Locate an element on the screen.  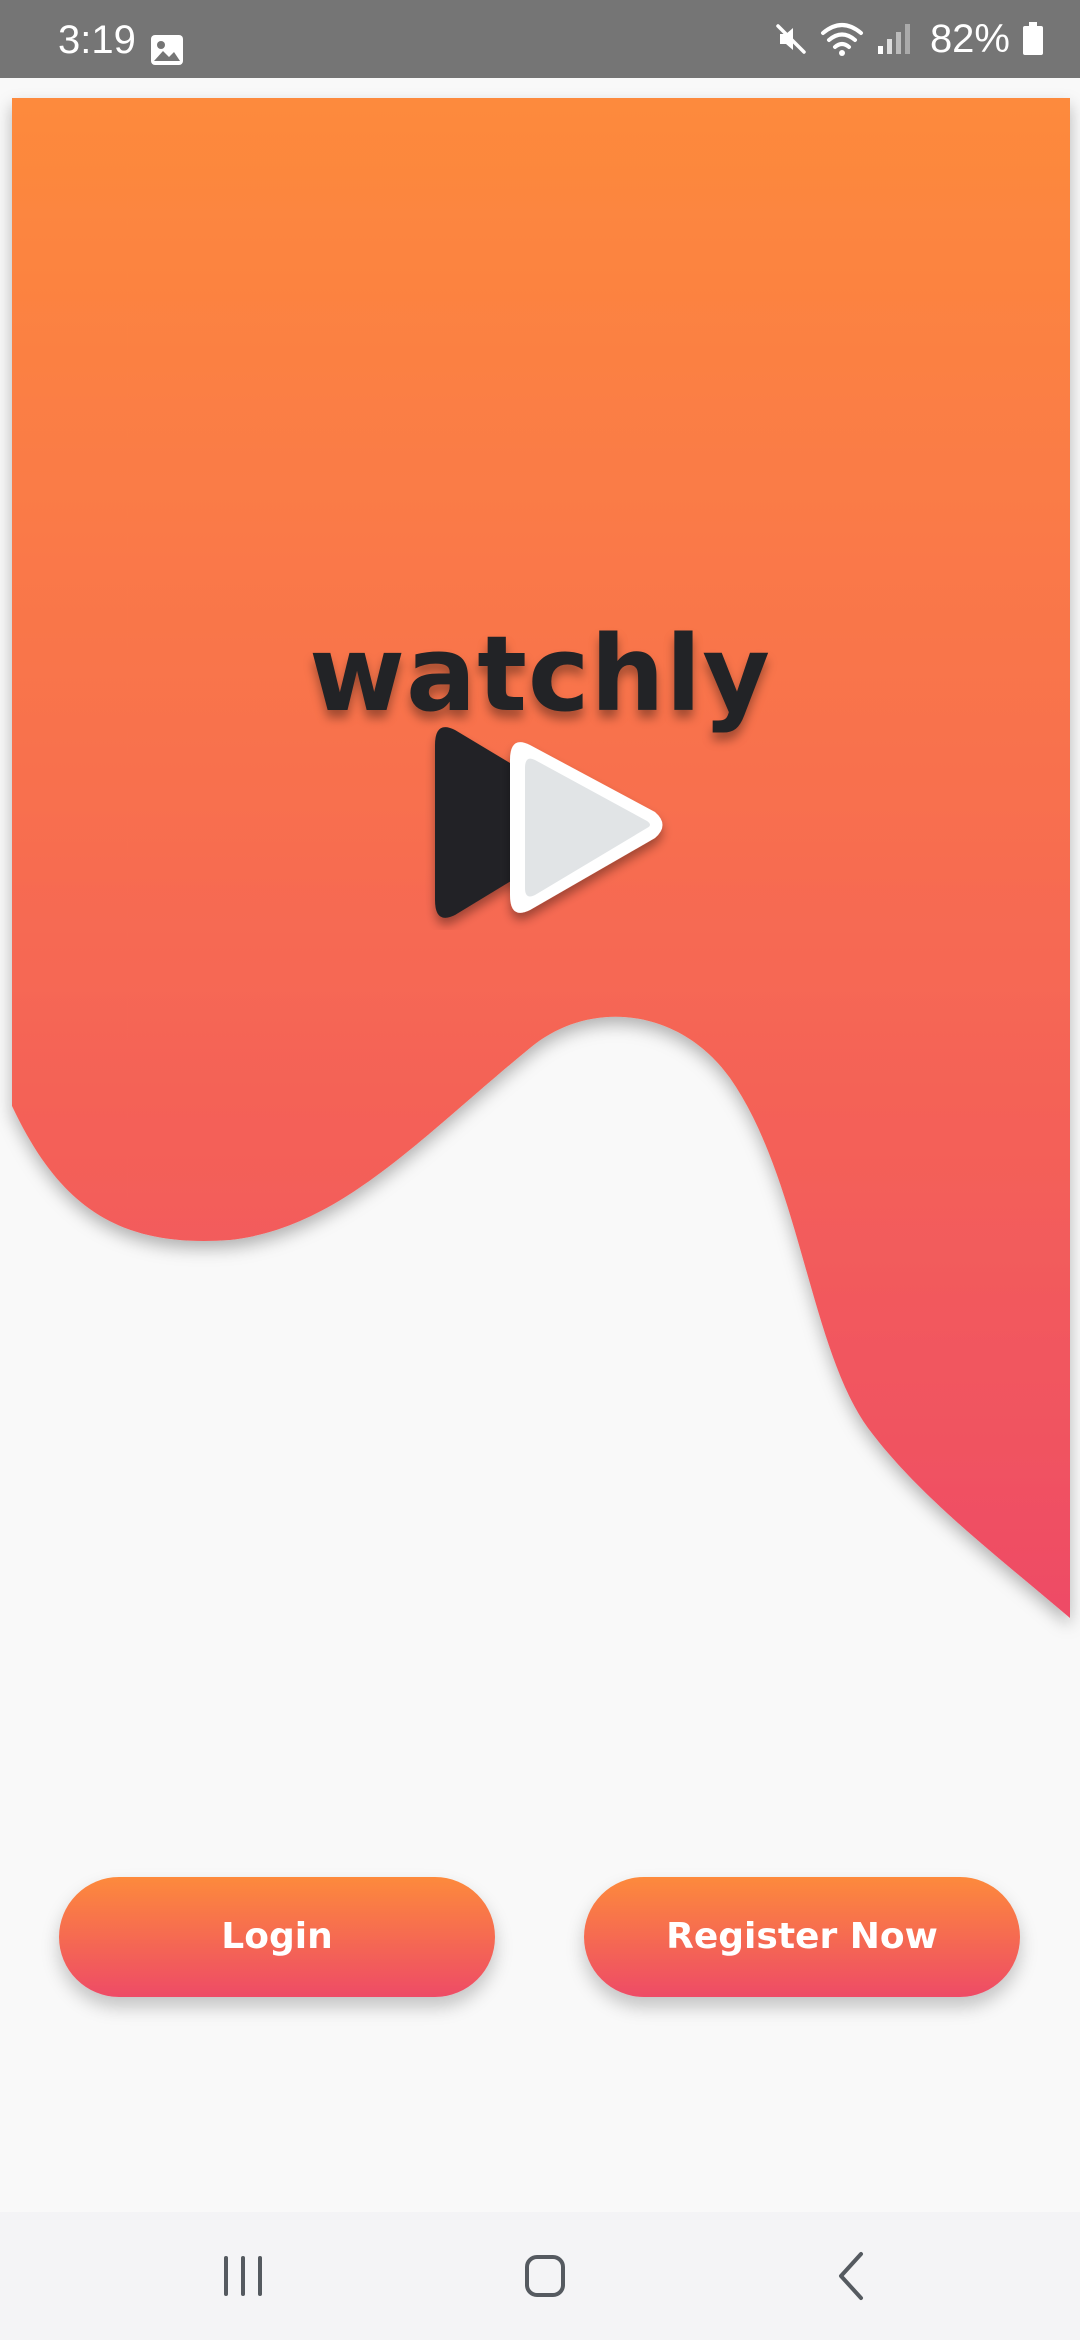
register-now-button: Register Now is located at coordinates (802, 1937).